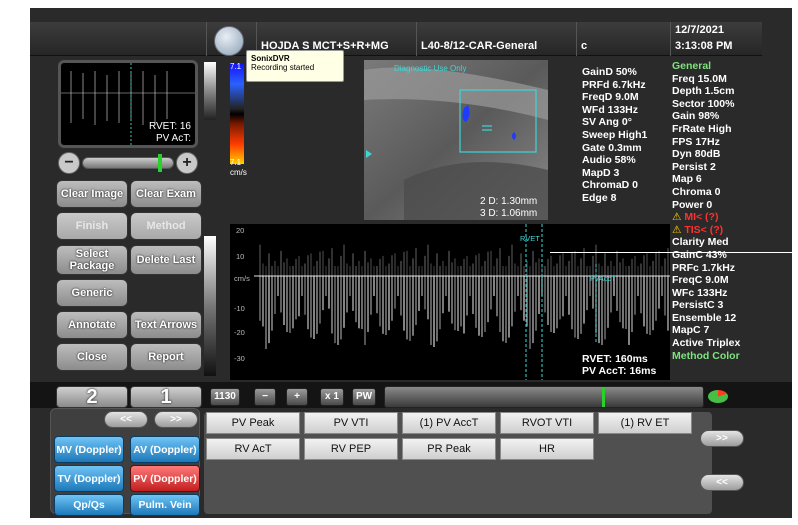 The height and width of the screenshot is (525, 798). What do you see at coordinates (677, 217) in the screenshot?
I see `warning-icon: ⚠` at bounding box center [677, 217].